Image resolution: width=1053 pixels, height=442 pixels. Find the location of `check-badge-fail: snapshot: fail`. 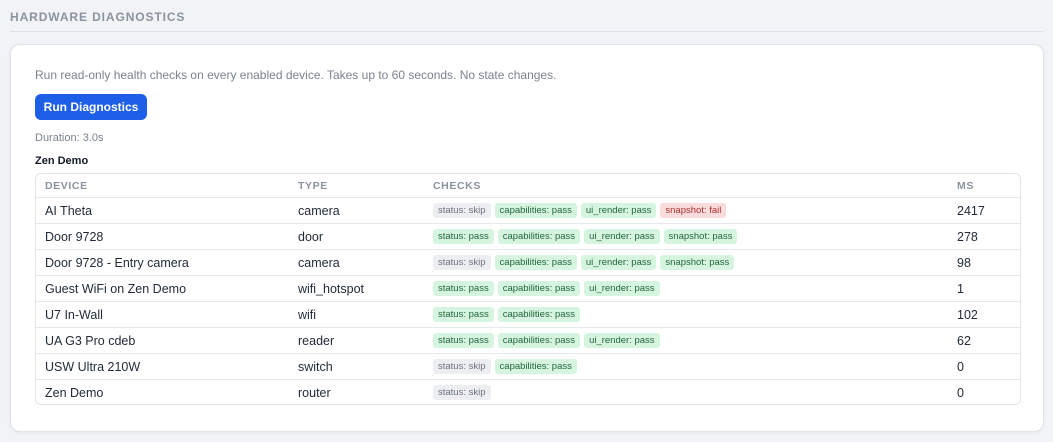

check-badge-fail: snapshot: fail is located at coordinates (693, 210).